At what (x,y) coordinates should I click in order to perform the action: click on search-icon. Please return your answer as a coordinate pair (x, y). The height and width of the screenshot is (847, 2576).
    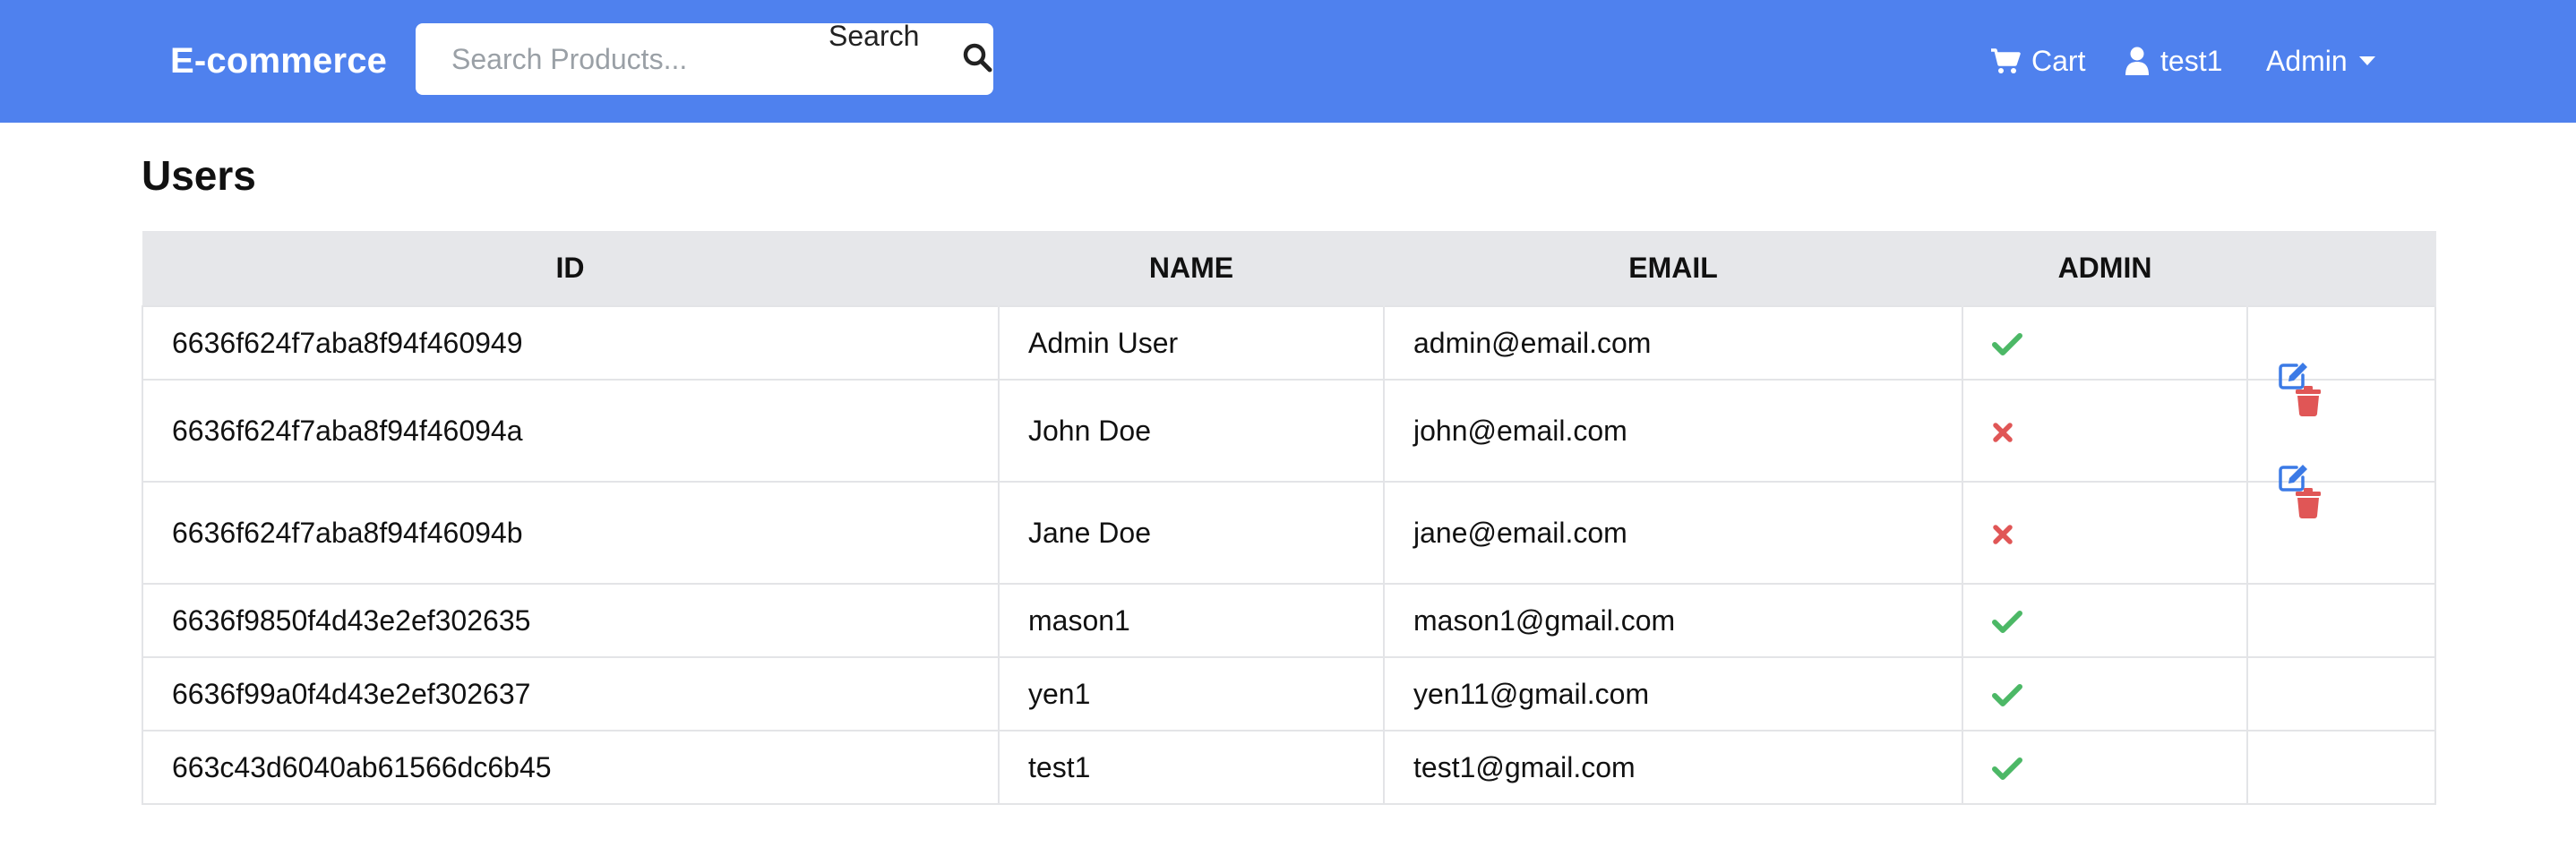
    Looking at the image, I should click on (977, 57).